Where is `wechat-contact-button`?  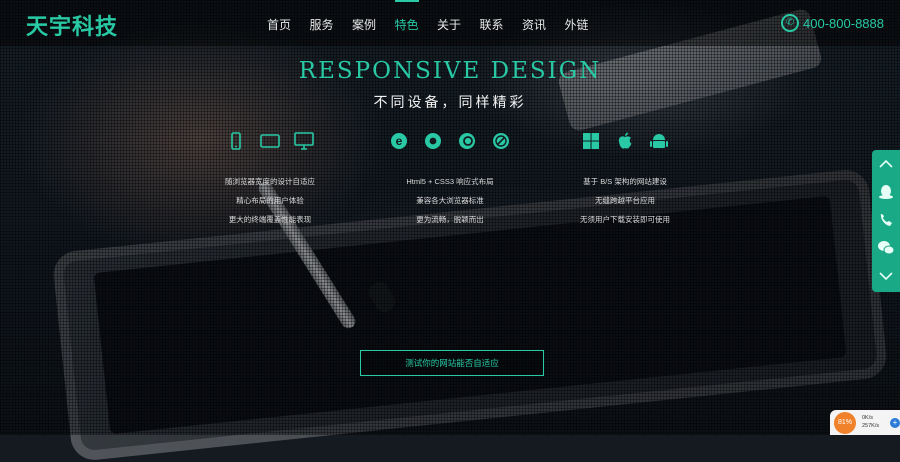 wechat-contact-button is located at coordinates (886, 248).